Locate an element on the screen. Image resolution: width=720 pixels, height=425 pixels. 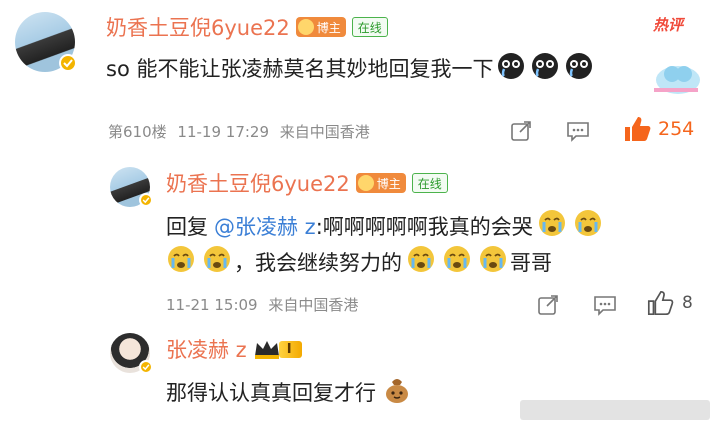
comment-username: 奶香土豆倪6yue22 is located at coordinates (198, 27).